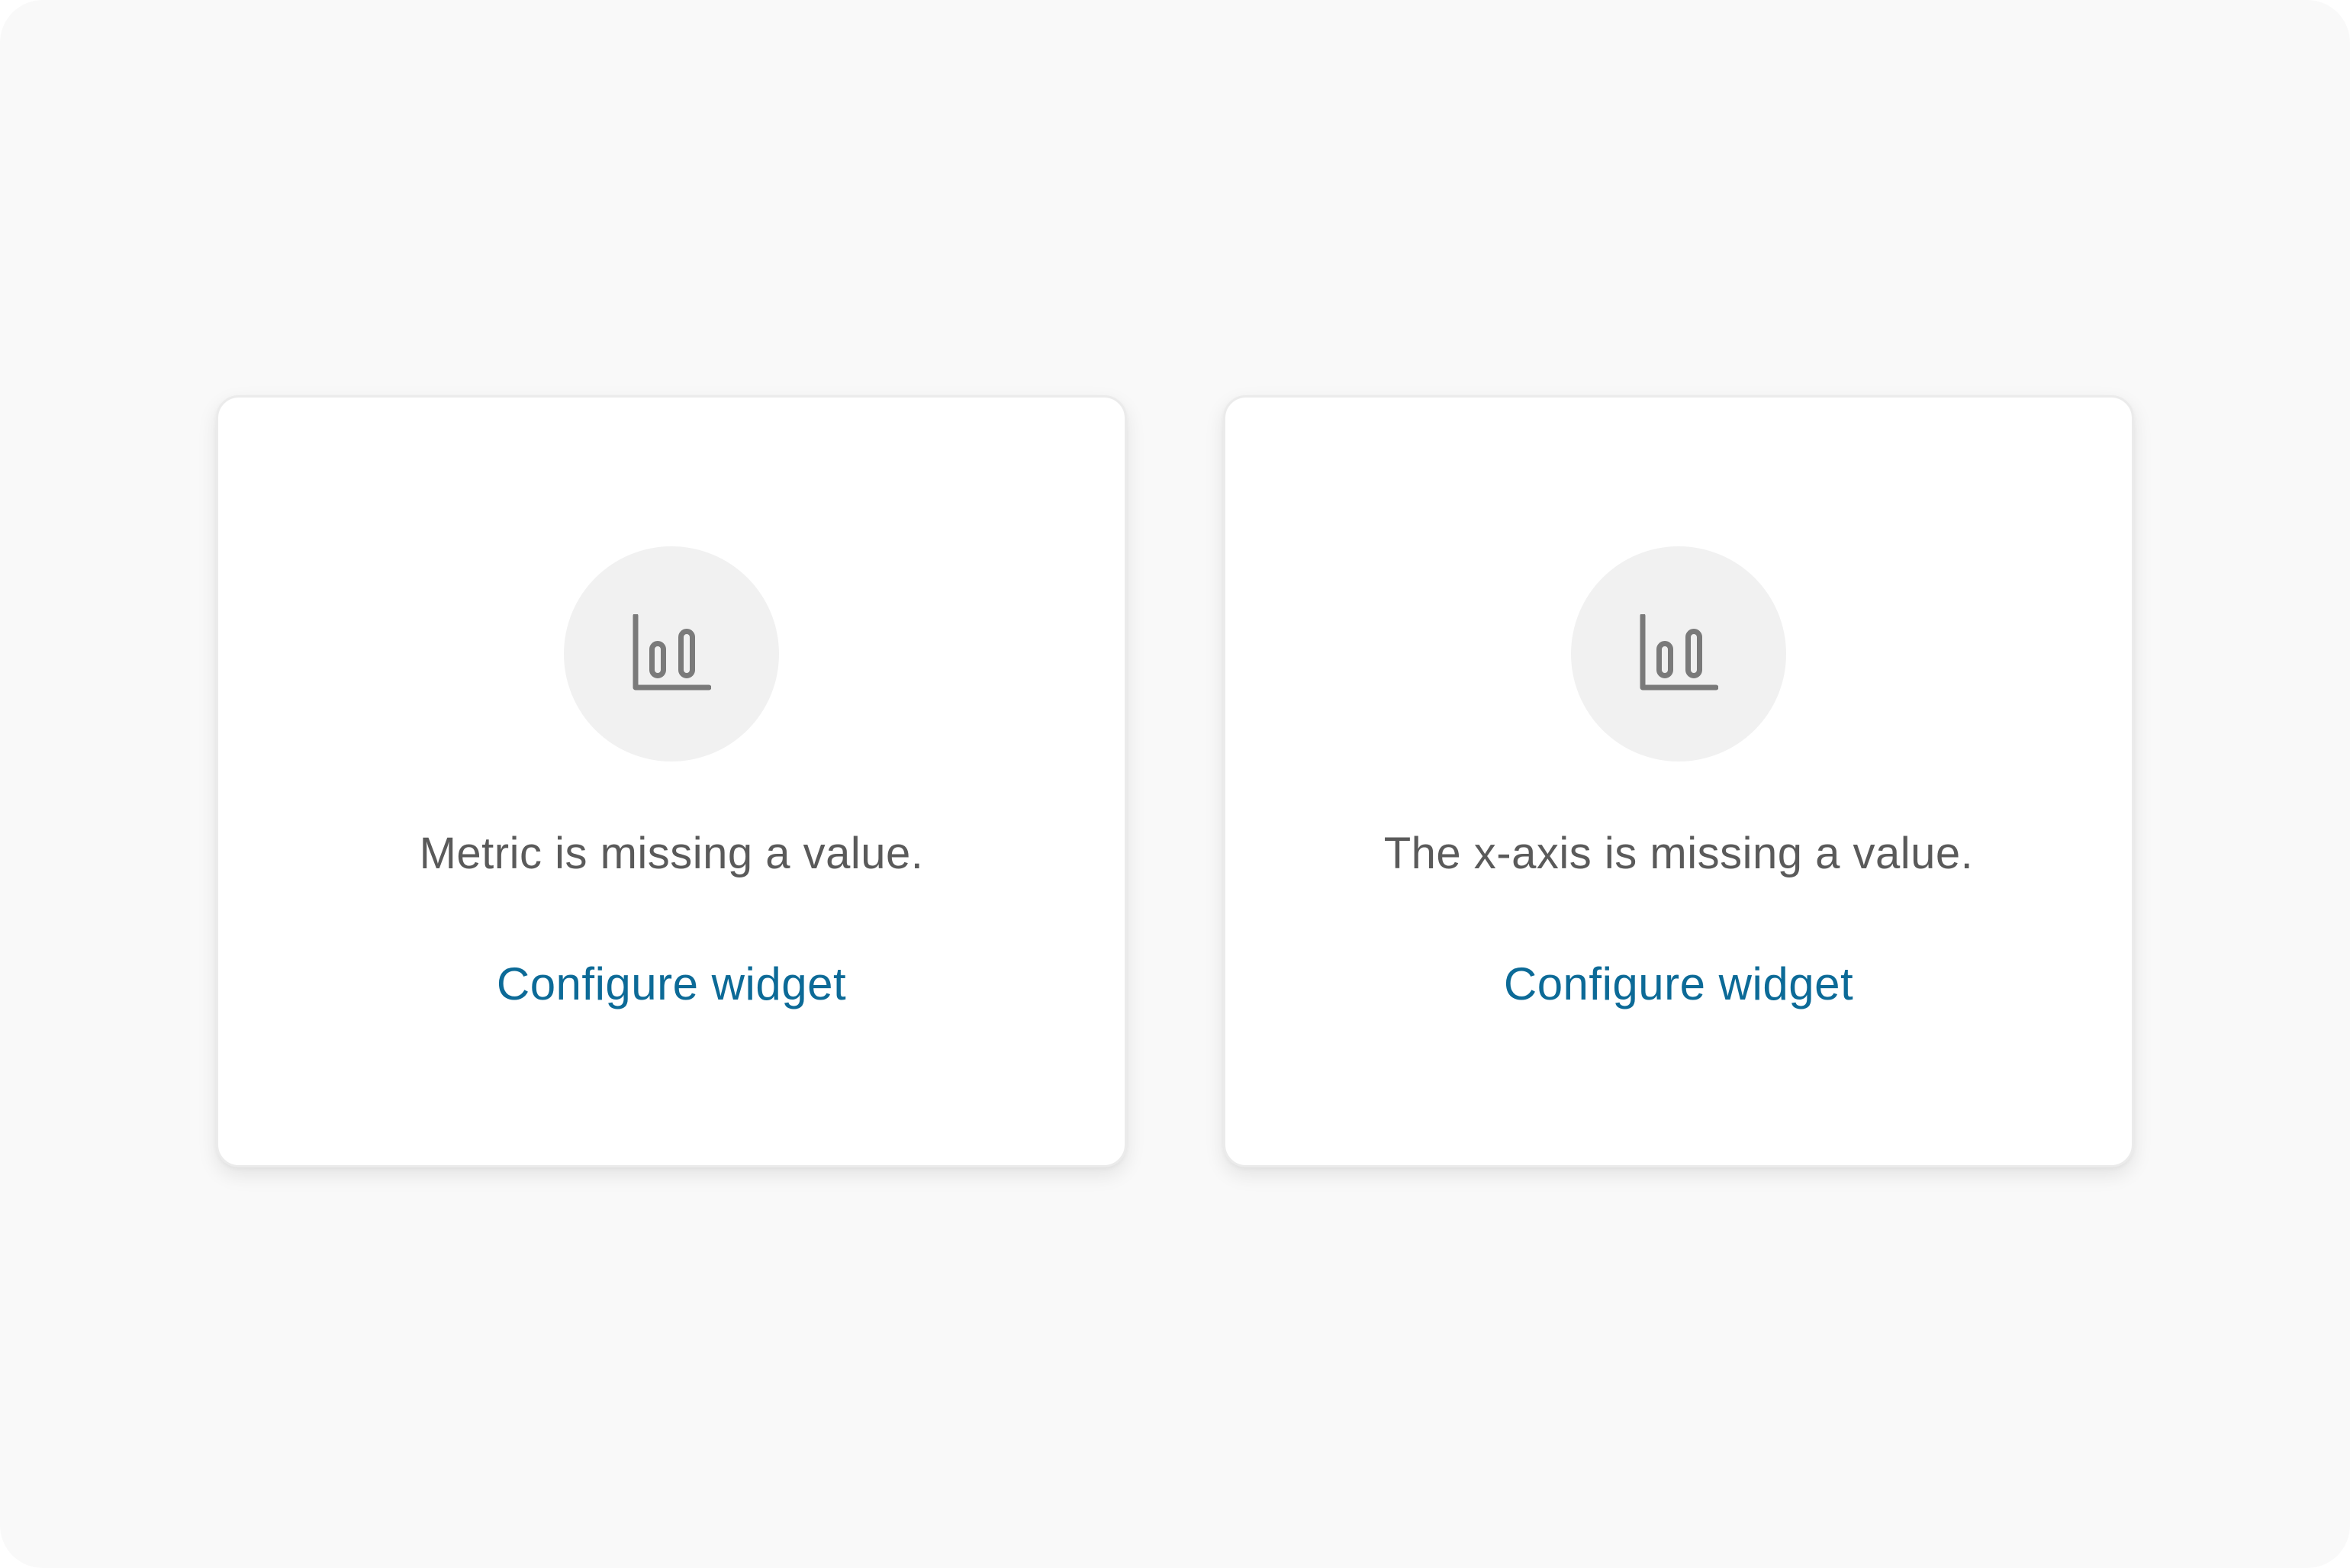 Image resolution: width=2350 pixels, height=1568 pixels. What do you see at coordinates (1678, 854) in the screenshot?
I see `empty-state-message: The x-axis is missing a value.` at bounding box center [1678, 854].